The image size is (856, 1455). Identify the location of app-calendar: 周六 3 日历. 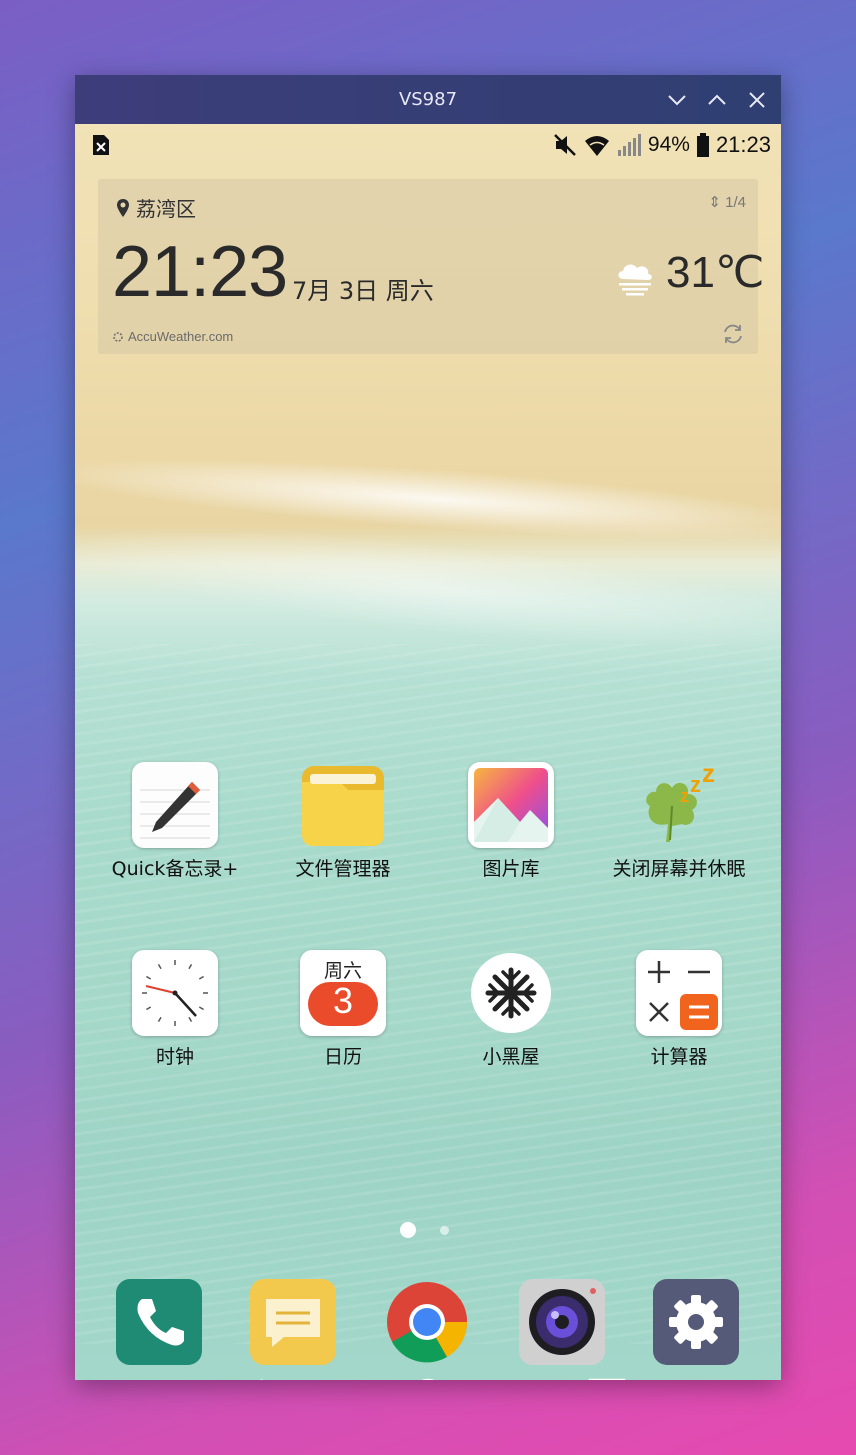
(343, 1009).